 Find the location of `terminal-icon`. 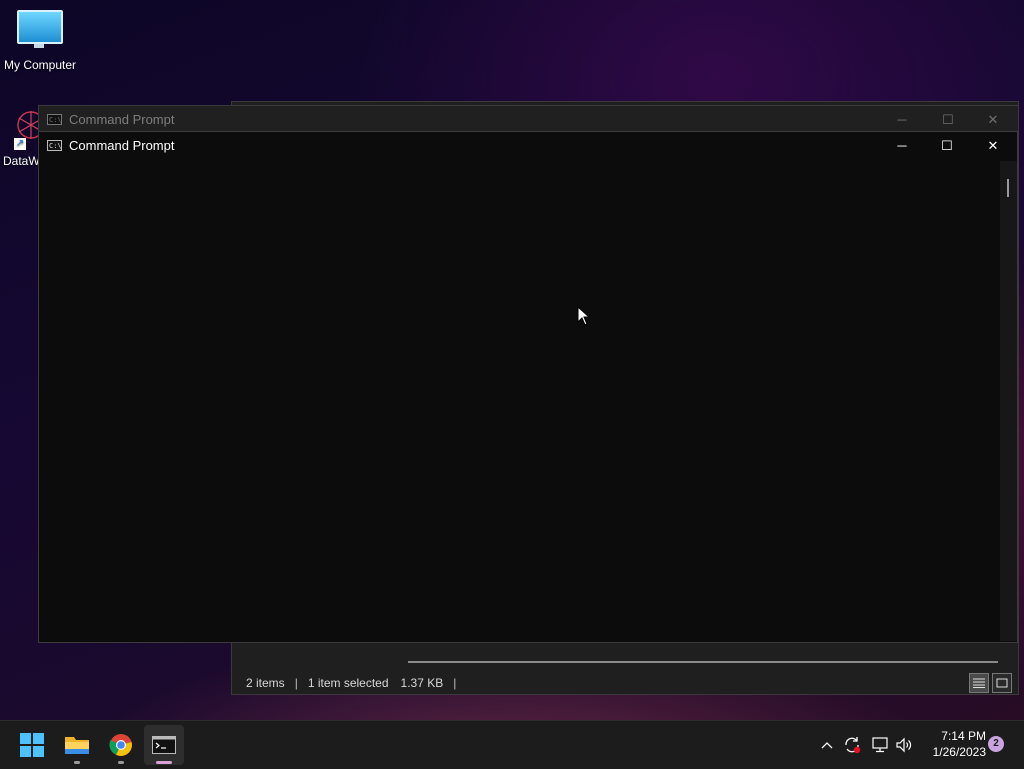

terminal-icon is located at coordinates (164, 745).